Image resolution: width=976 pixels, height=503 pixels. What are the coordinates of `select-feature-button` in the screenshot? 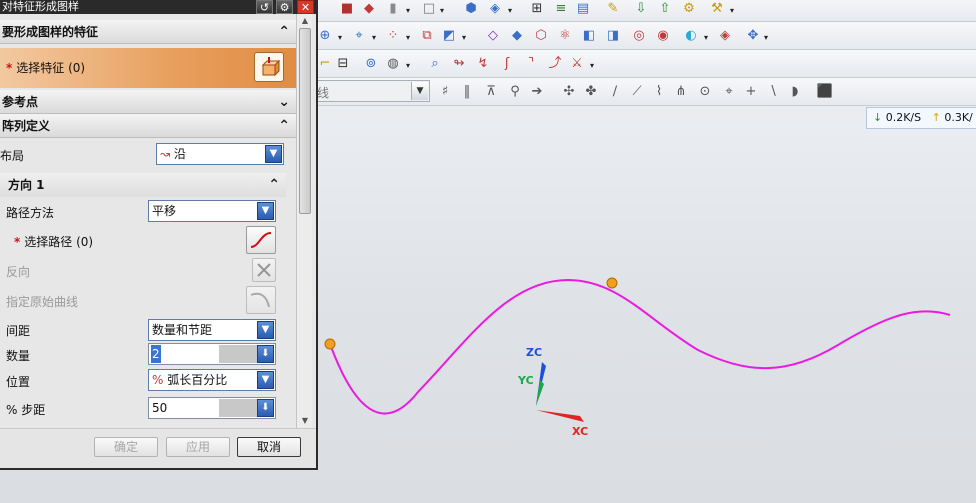 It's located at (269, 67).